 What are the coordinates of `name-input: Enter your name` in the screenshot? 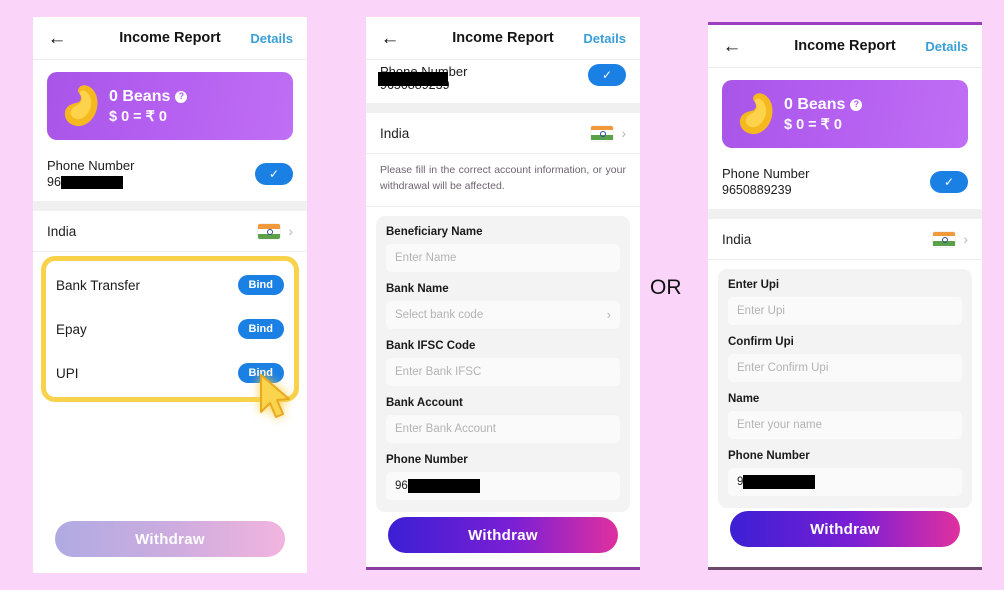 It's located at (845, 425).